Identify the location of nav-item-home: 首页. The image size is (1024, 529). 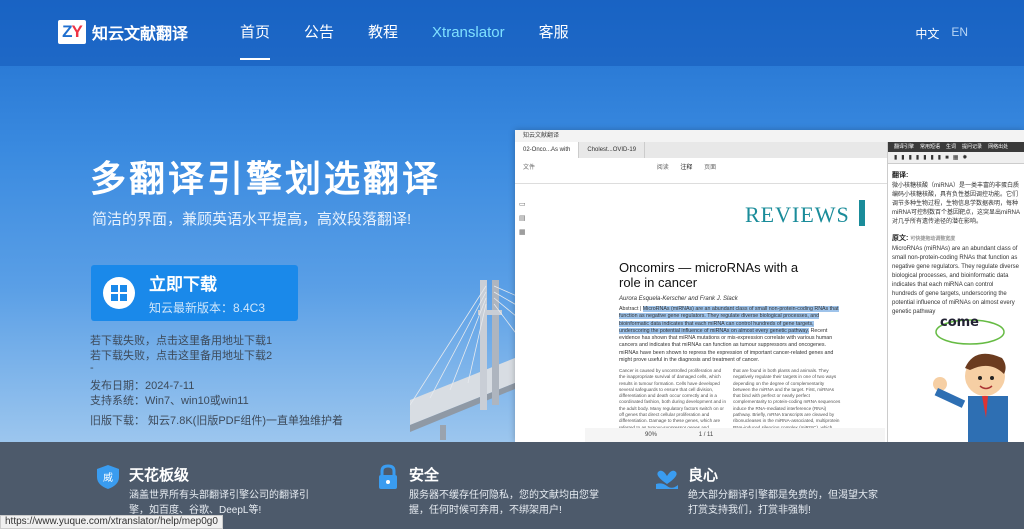
(255, 33).